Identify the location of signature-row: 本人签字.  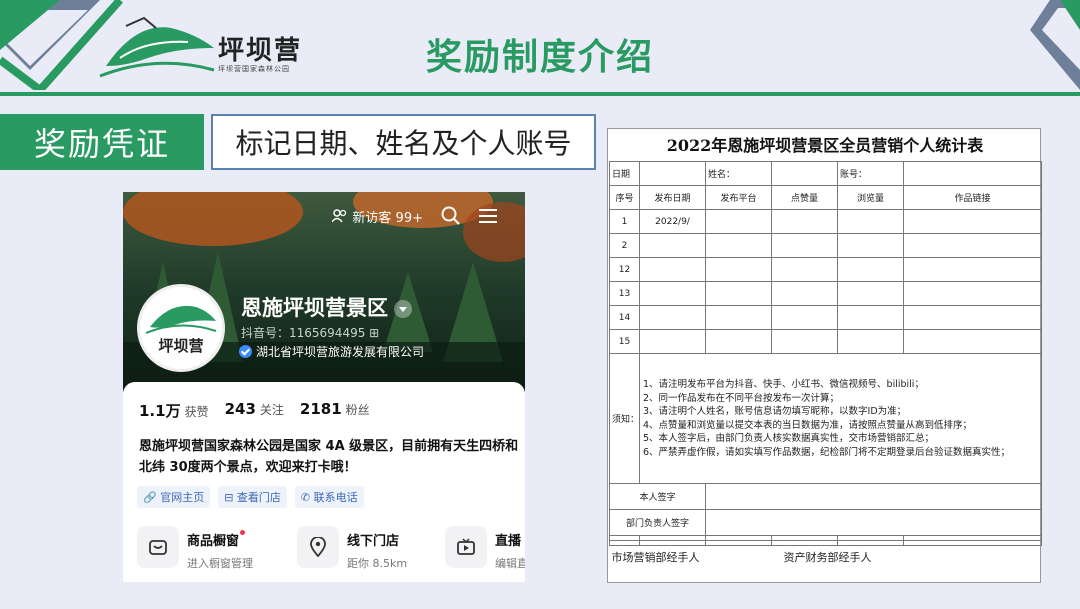
(825, 496).